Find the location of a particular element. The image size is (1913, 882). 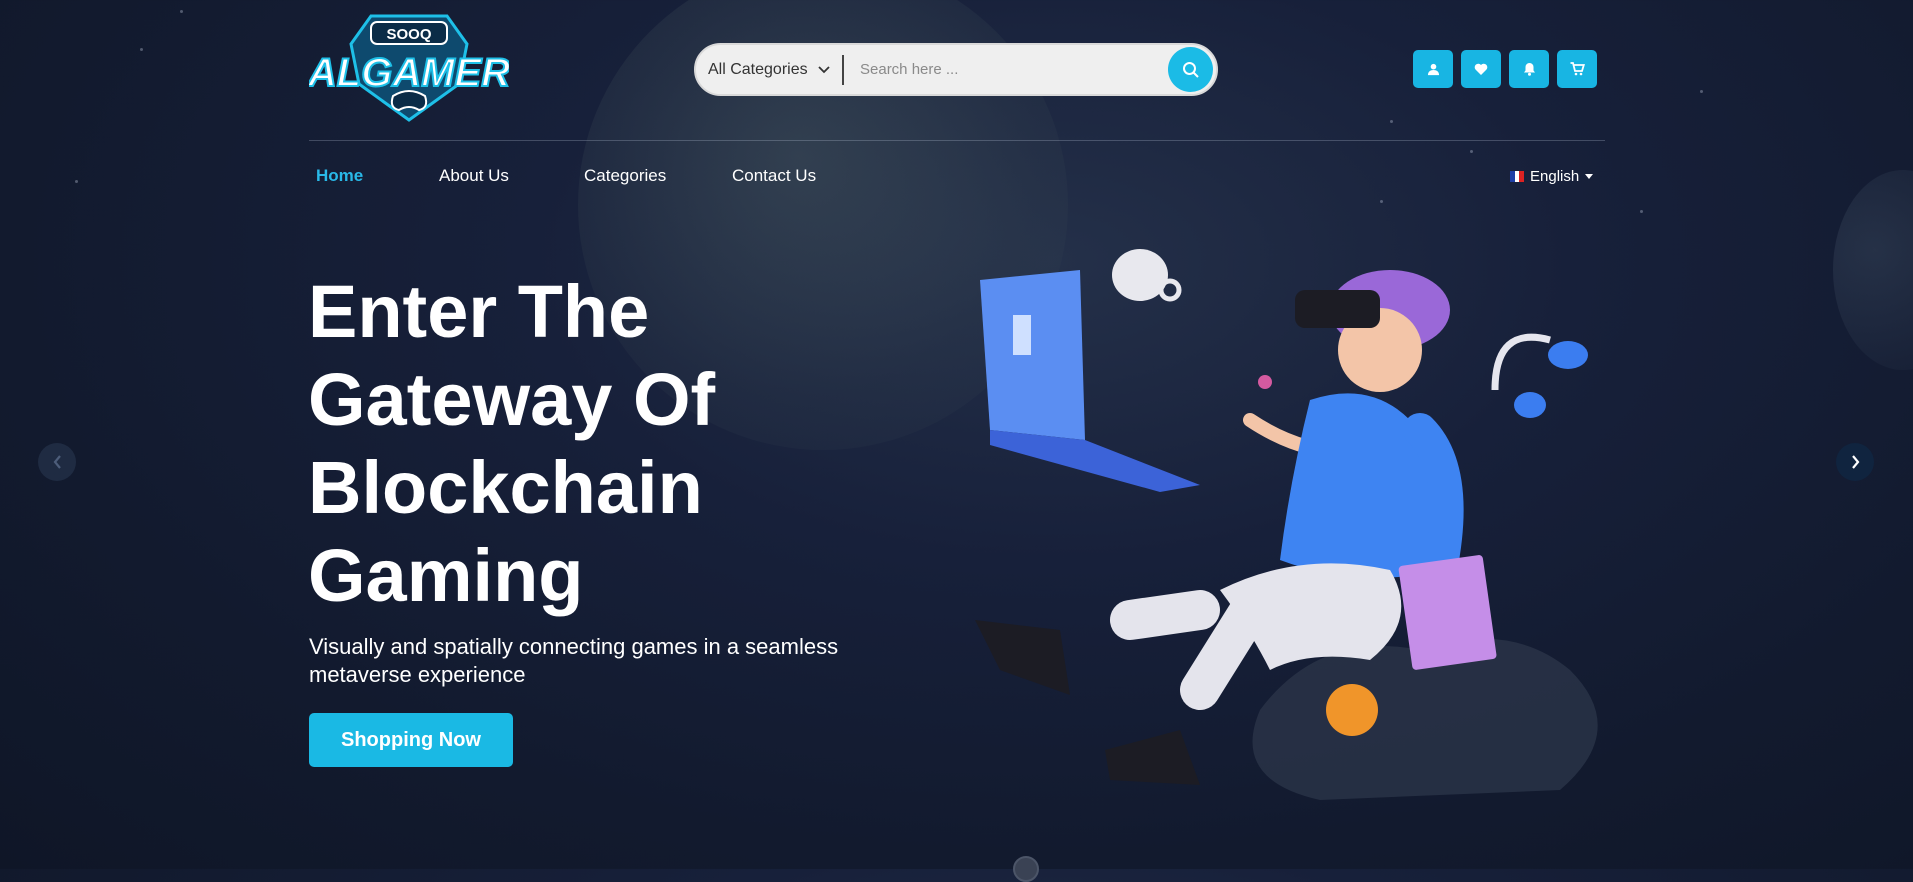

search-bar: All Categories is located at coordinates (956, 69).